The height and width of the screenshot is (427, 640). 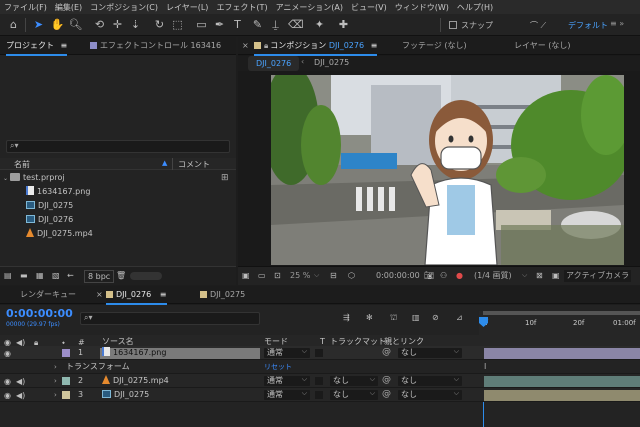 I want to click on hand-tool-icon: ✋, so click(x=57, y=24).